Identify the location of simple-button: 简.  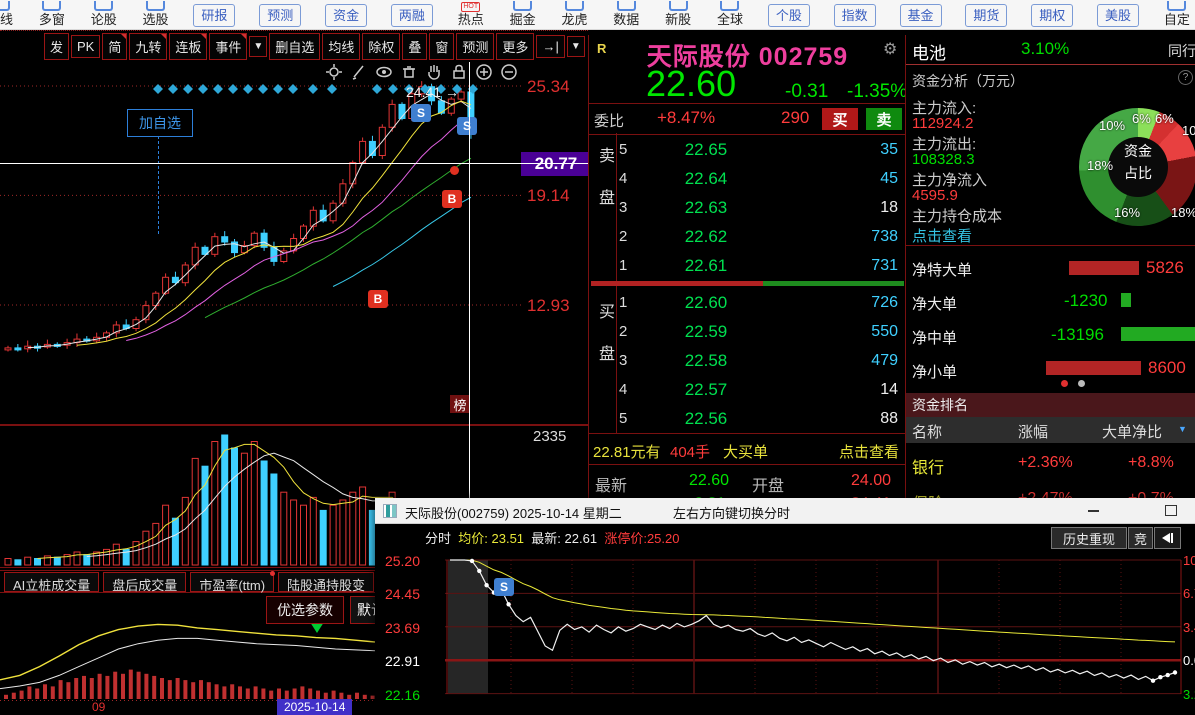
(115, 46).